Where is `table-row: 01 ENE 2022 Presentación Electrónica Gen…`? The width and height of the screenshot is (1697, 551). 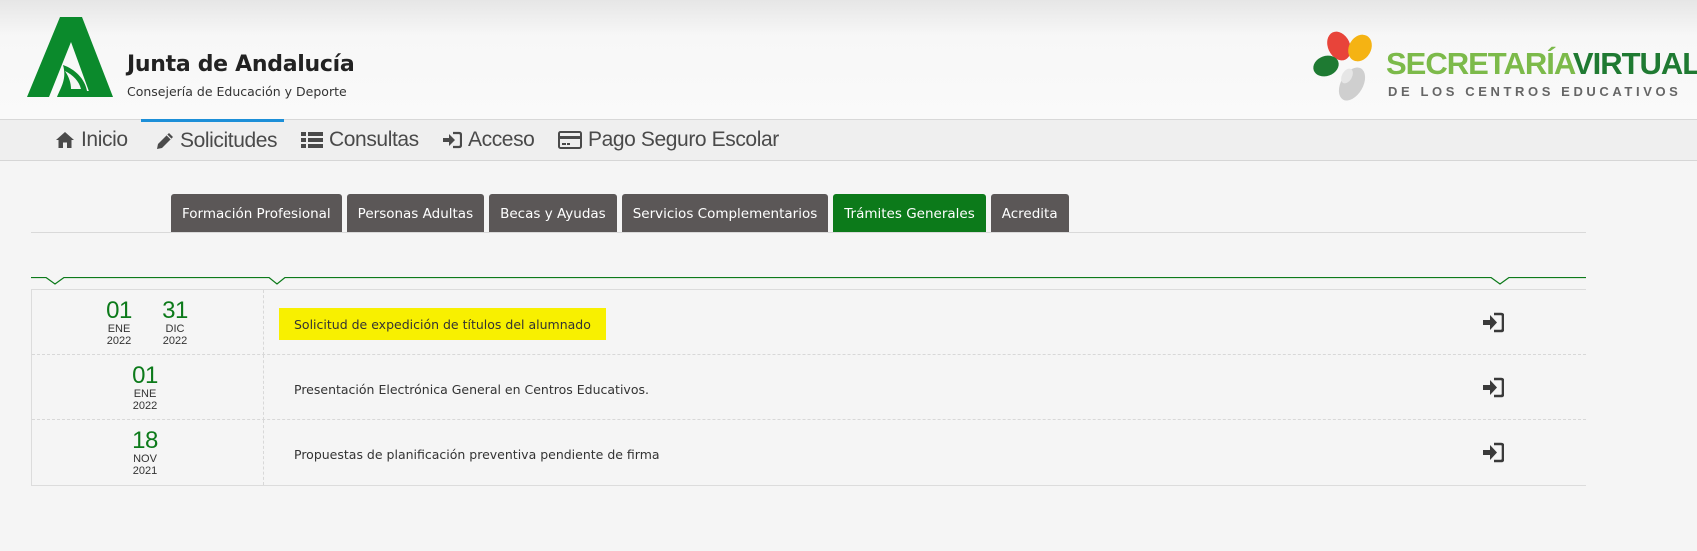 table-row: 01 ENE 2022 Presentación Electrónica Gen… is located at coordinates (809, 387).